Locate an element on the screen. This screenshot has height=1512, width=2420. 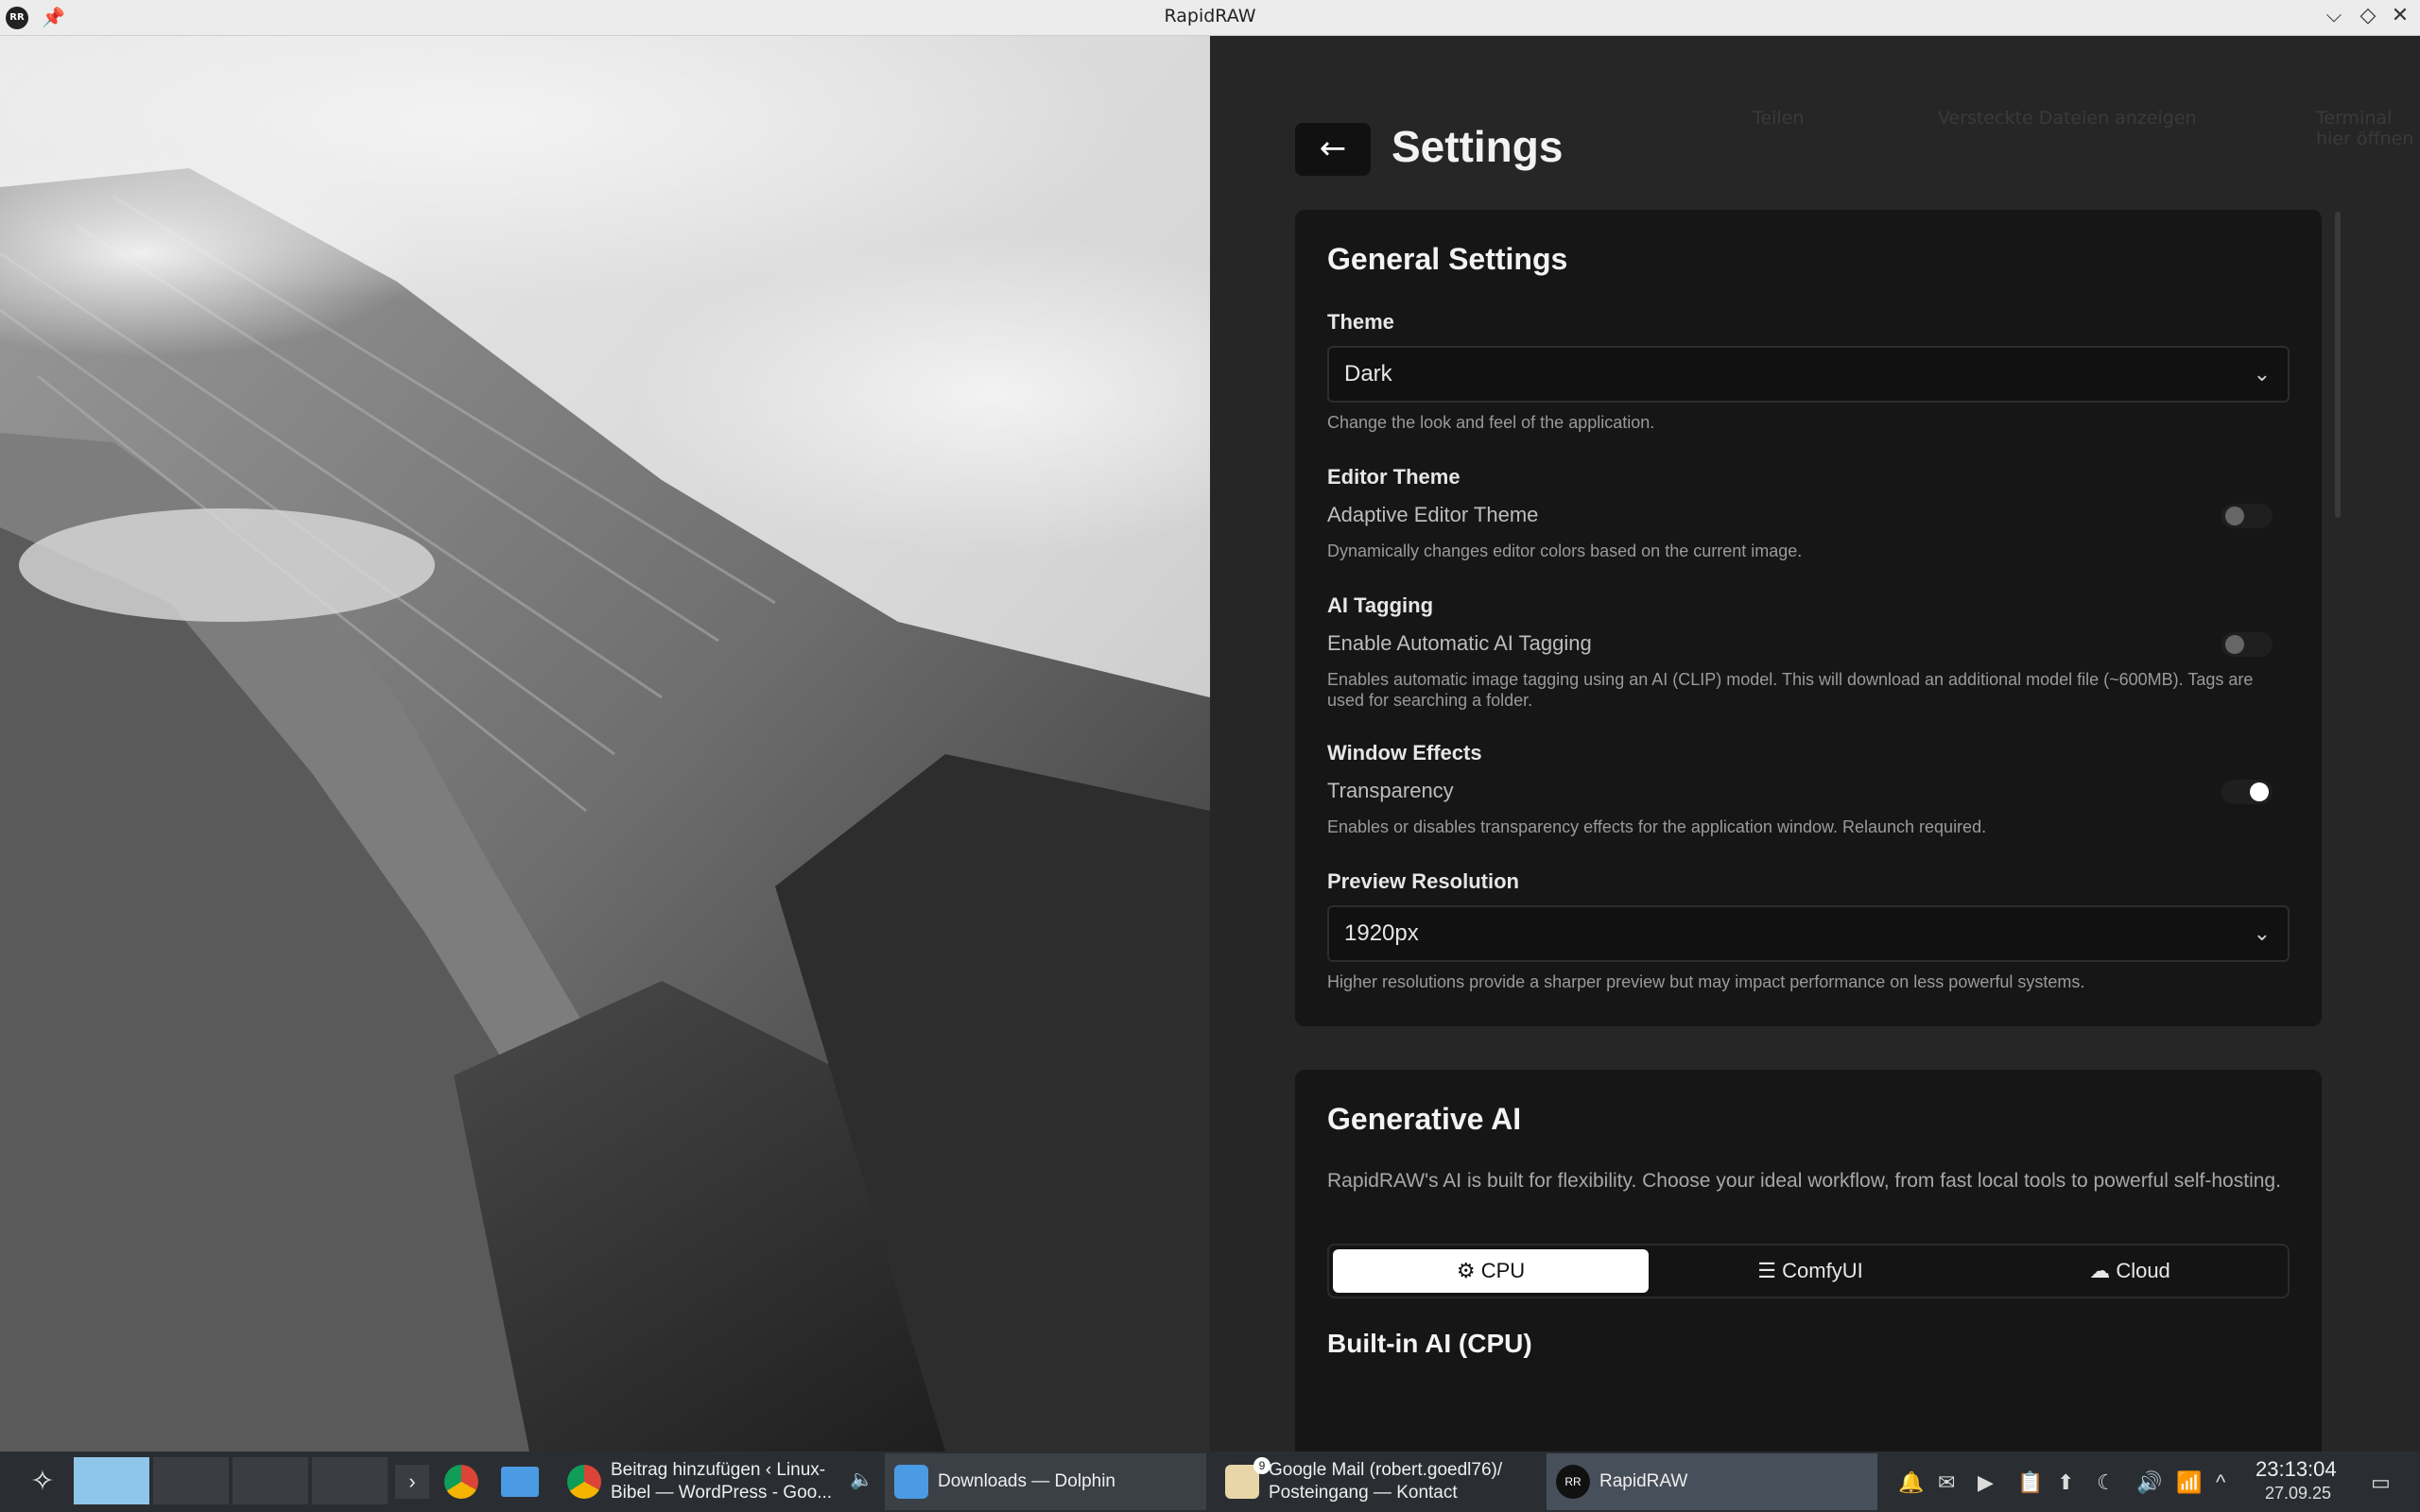
show-desktop-icon: ▭ is located at coordinates (2381, 1482).